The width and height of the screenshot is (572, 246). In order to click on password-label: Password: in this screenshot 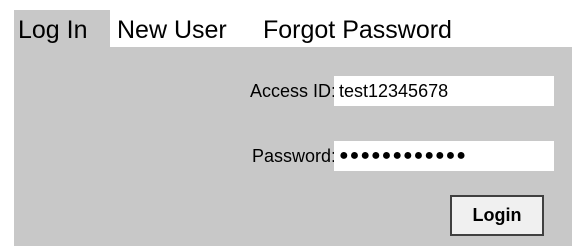, I will do `click(293, 156)`.